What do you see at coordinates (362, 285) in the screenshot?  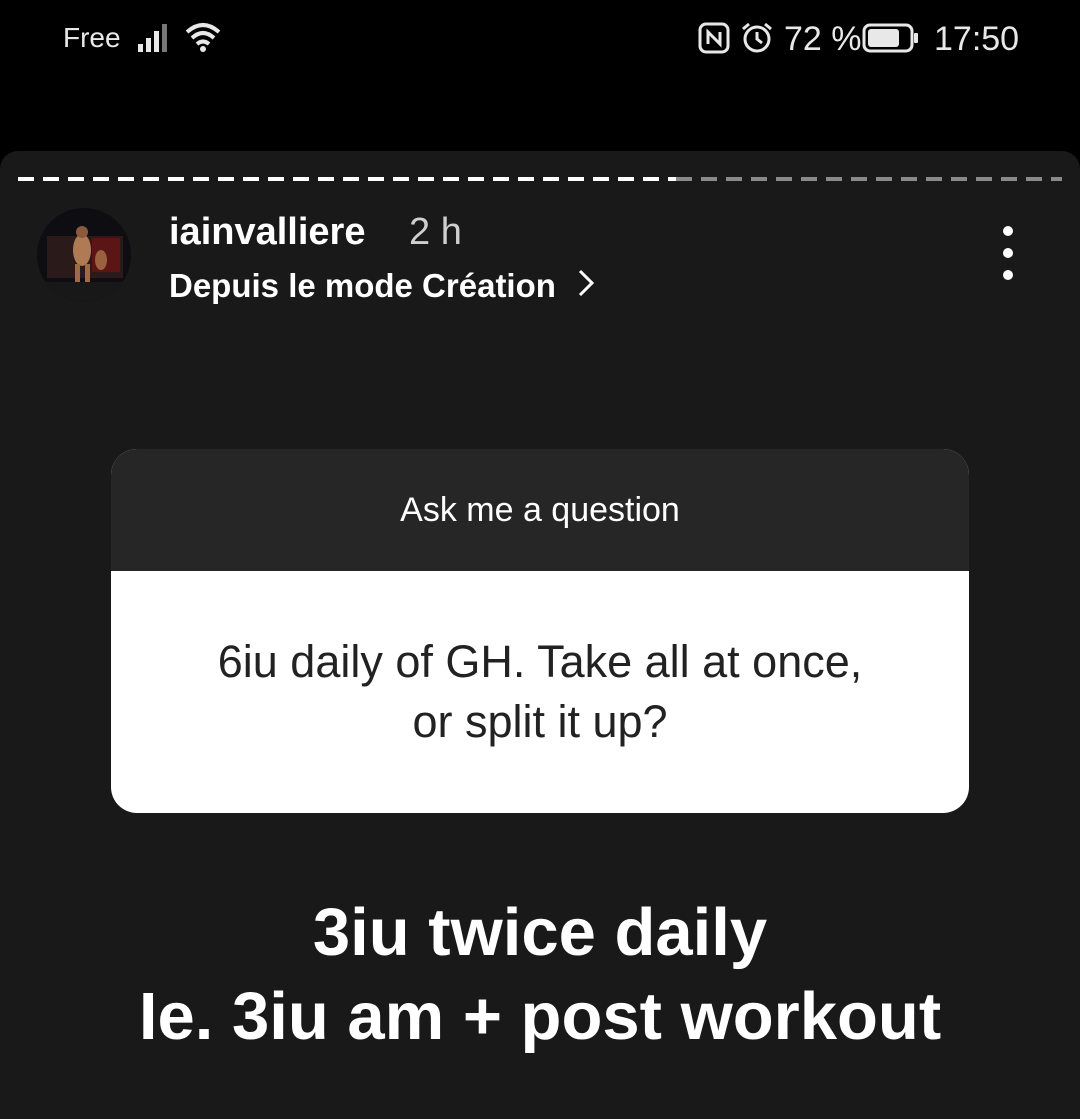 I see `subtitle-label: Depuis le mode Création` at bounding box center [362, 285].